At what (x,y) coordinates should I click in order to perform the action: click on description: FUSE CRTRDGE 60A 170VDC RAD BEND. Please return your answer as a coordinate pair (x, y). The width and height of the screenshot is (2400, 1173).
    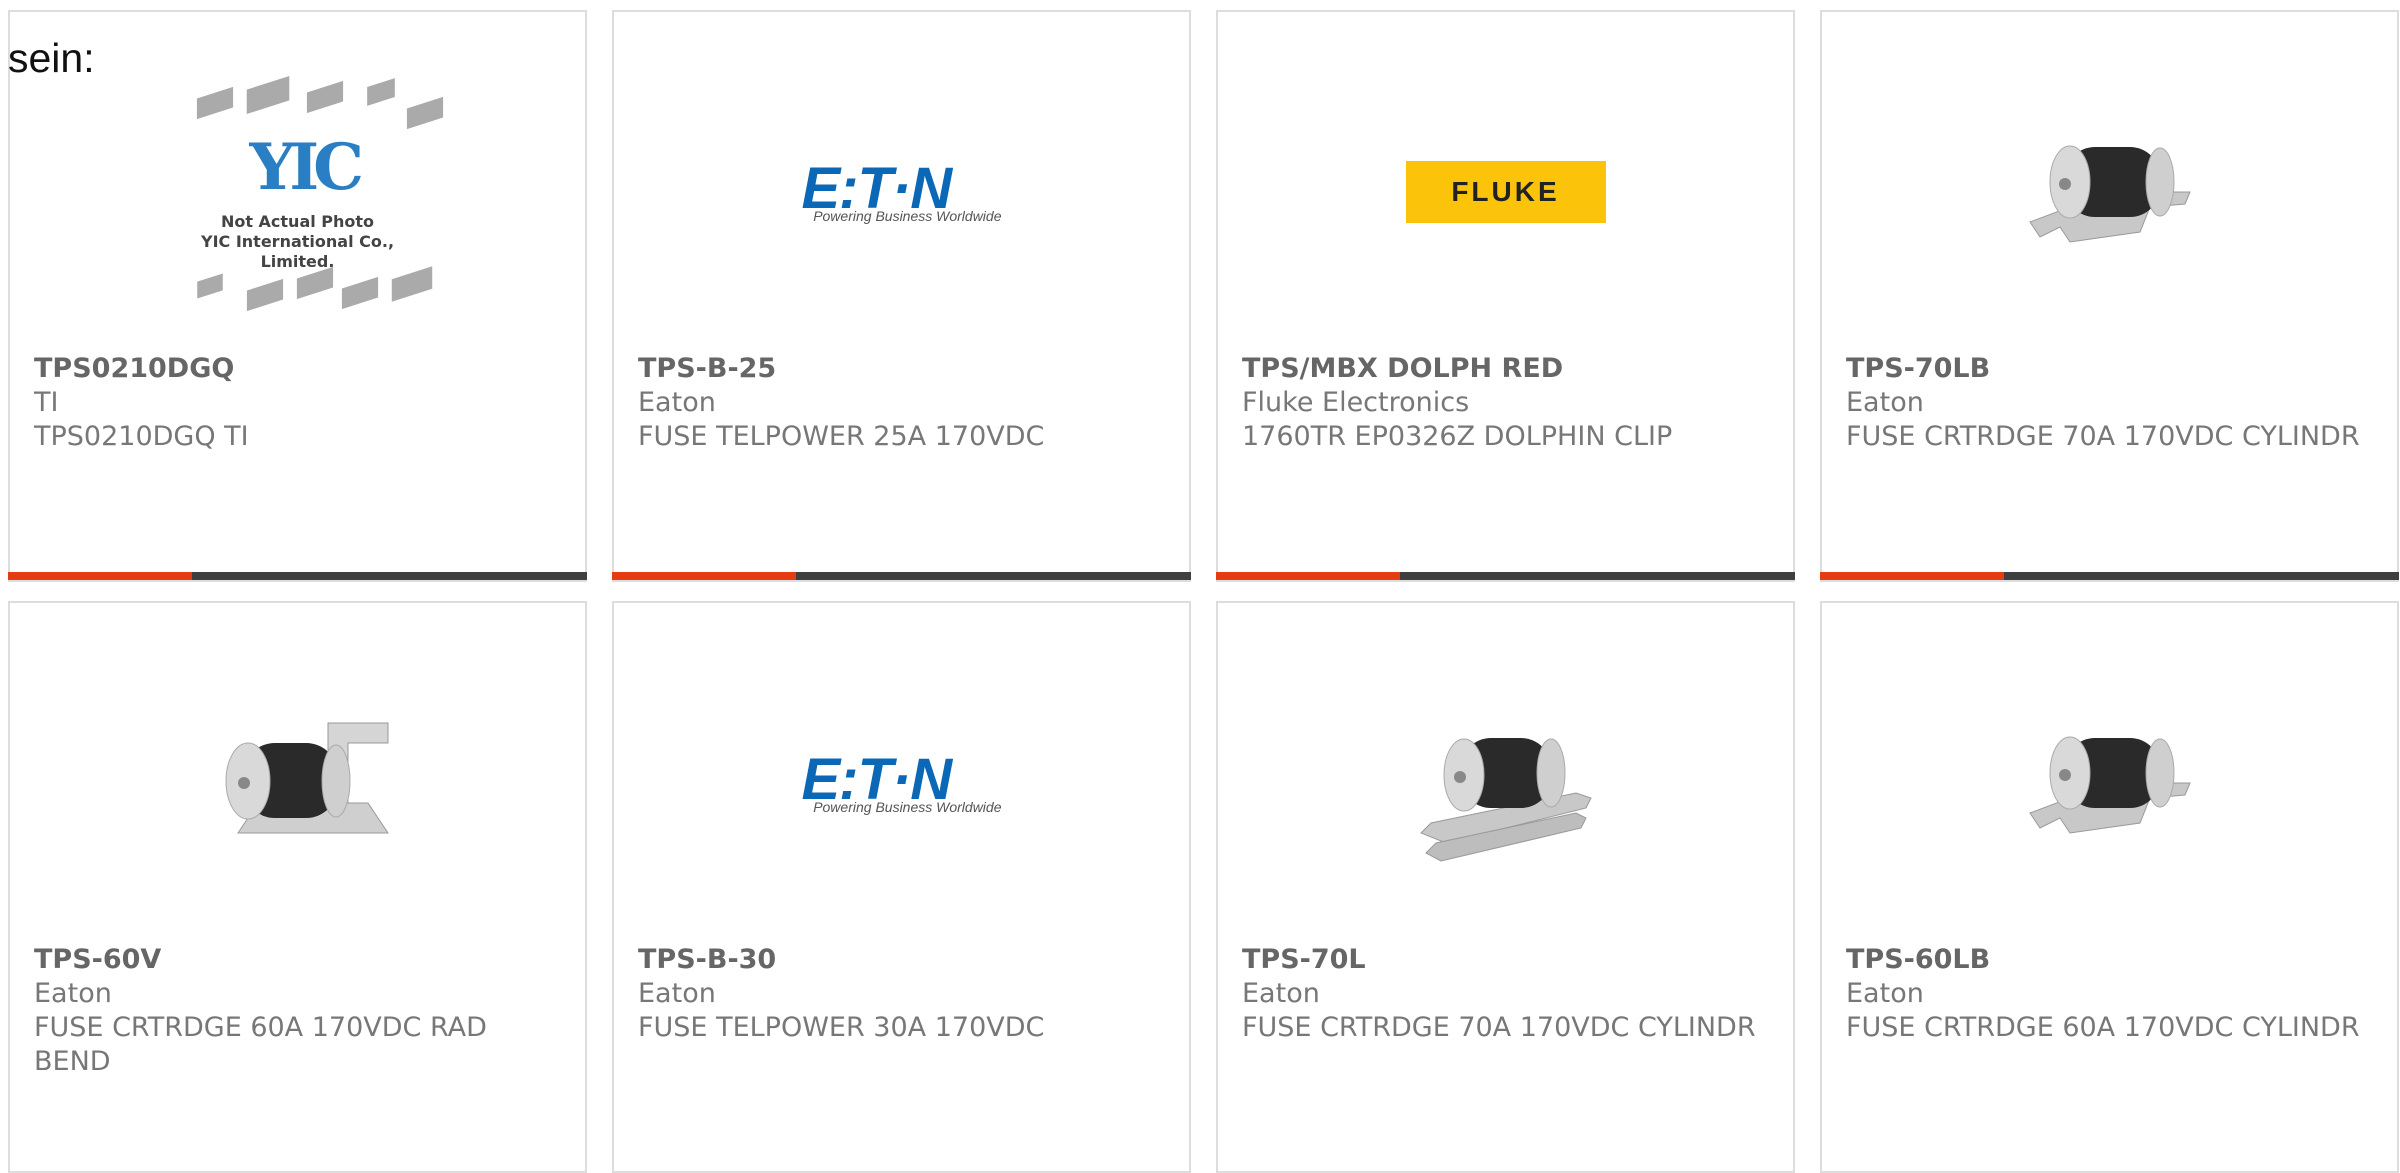
    Looking at the image, I should click on (260, 1044).